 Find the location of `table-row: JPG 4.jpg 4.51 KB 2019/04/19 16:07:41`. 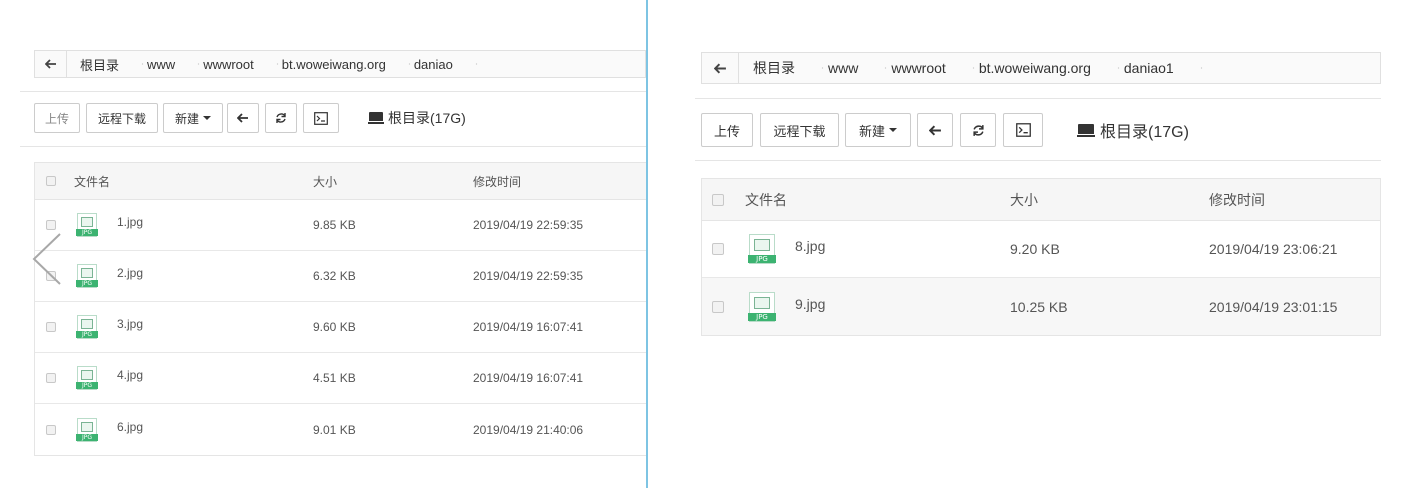

table-row: JPG 4.jpg 4.51 KB 2019/04/19 16:07:41 is located at coordinates (342, 378).